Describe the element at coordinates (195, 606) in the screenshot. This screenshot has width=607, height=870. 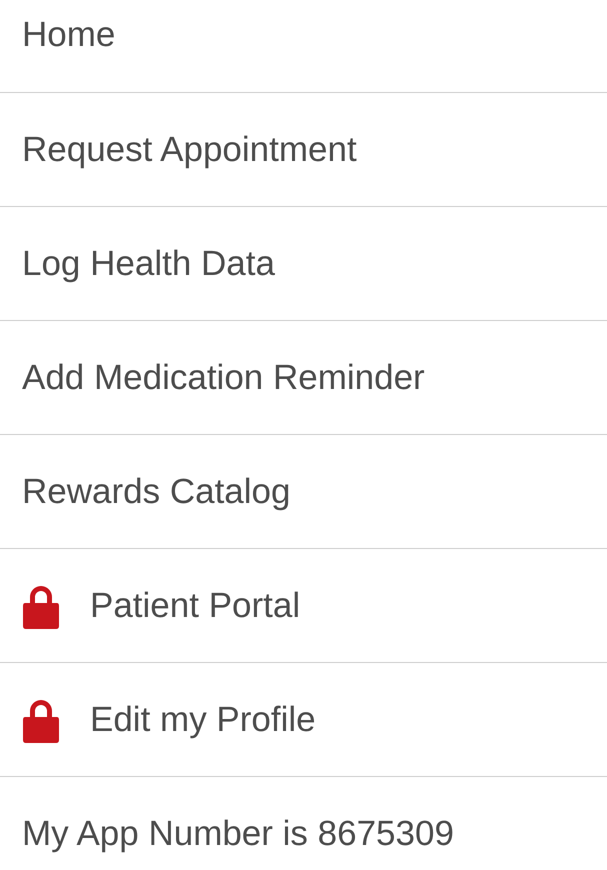
I see `menu-link: Patient Portal` at that location.